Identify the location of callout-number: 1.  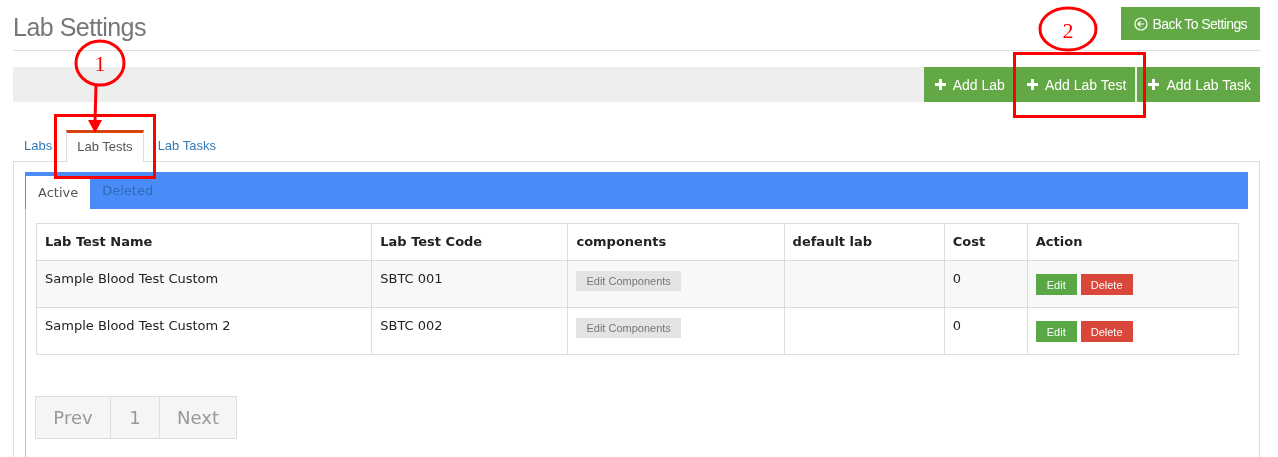
(100, 63).